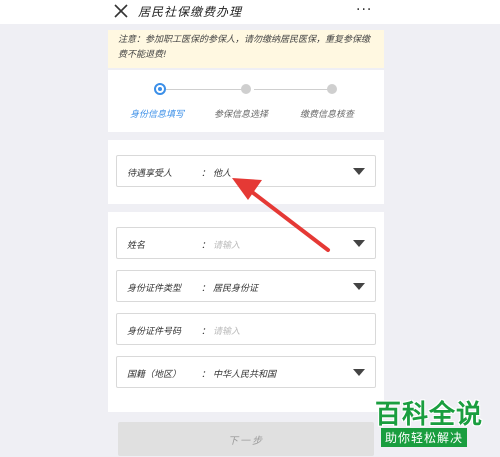 The image size is (500, 457). I want to click on nationality-value: 中华人民共和国, so click(245, 375).